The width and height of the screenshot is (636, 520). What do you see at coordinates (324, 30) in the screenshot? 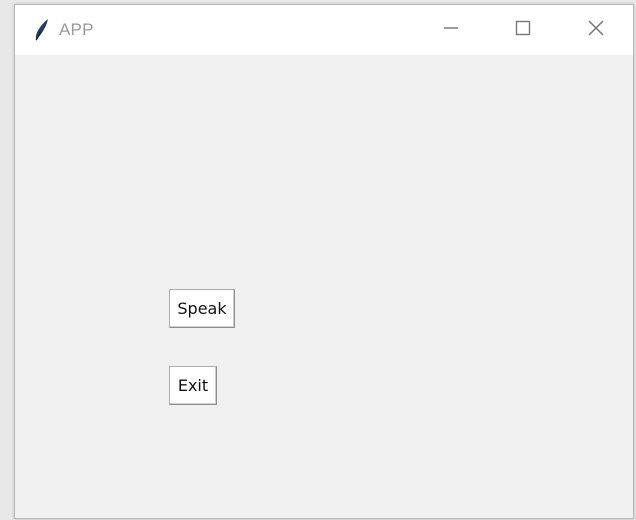
I see `title-bar: APP` at bounding box center [324, 30].